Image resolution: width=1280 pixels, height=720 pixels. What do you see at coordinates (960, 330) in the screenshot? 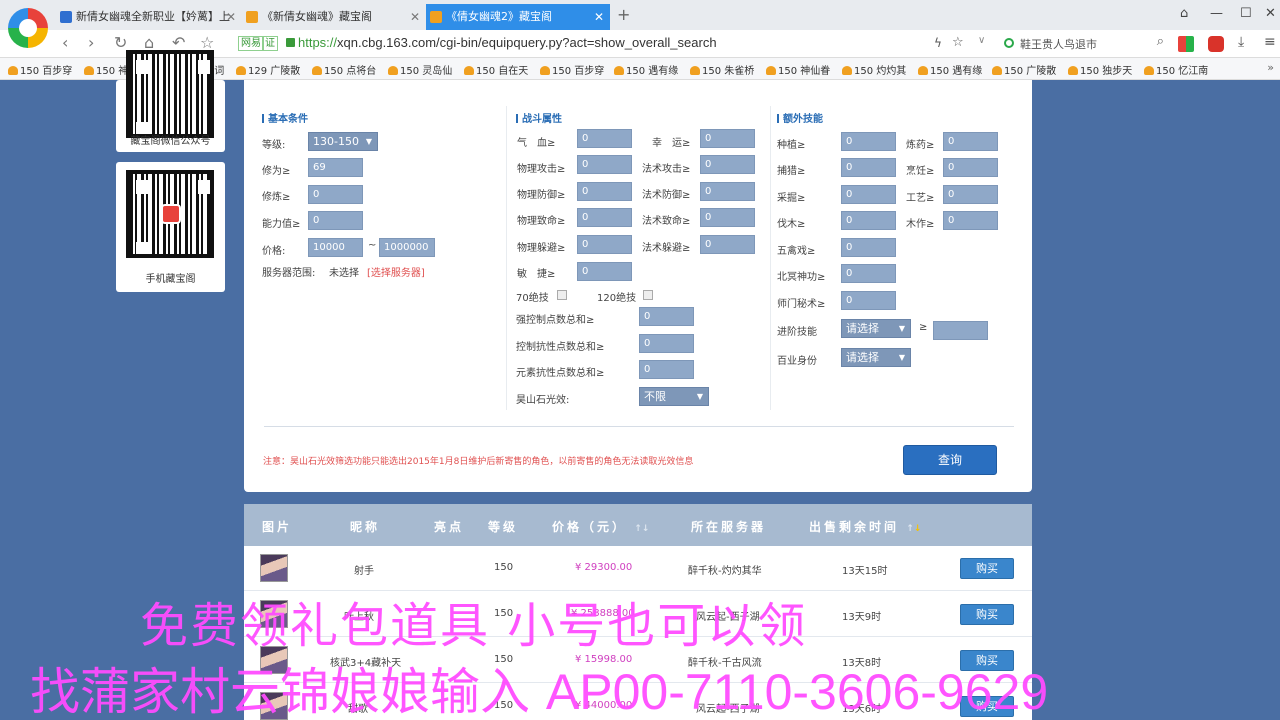
I see `advanced-skill-input` at bounding box center [960, 330].